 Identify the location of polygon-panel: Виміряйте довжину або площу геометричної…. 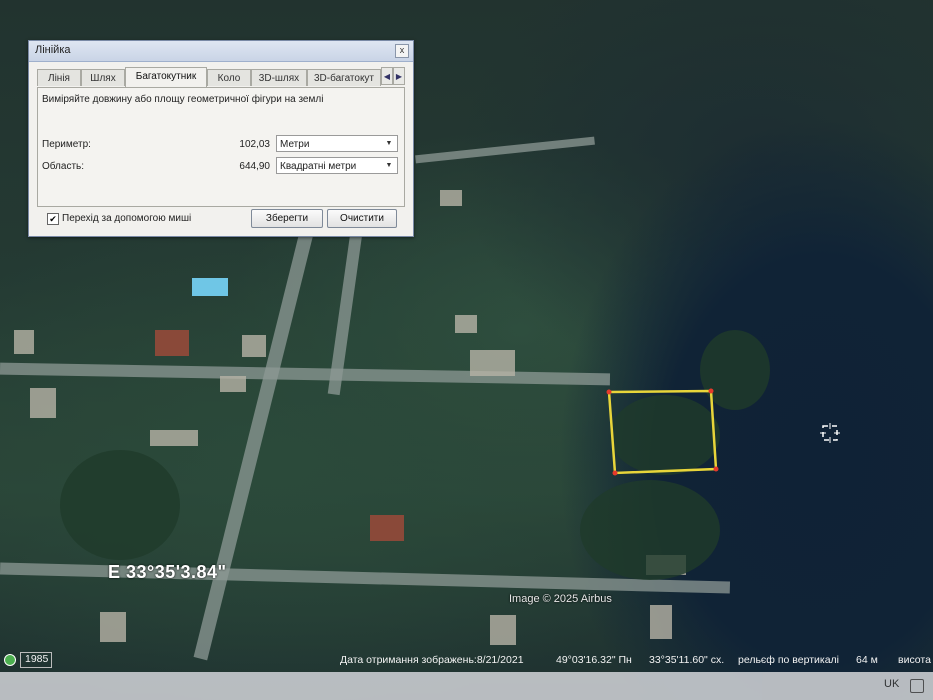
(221, 147).